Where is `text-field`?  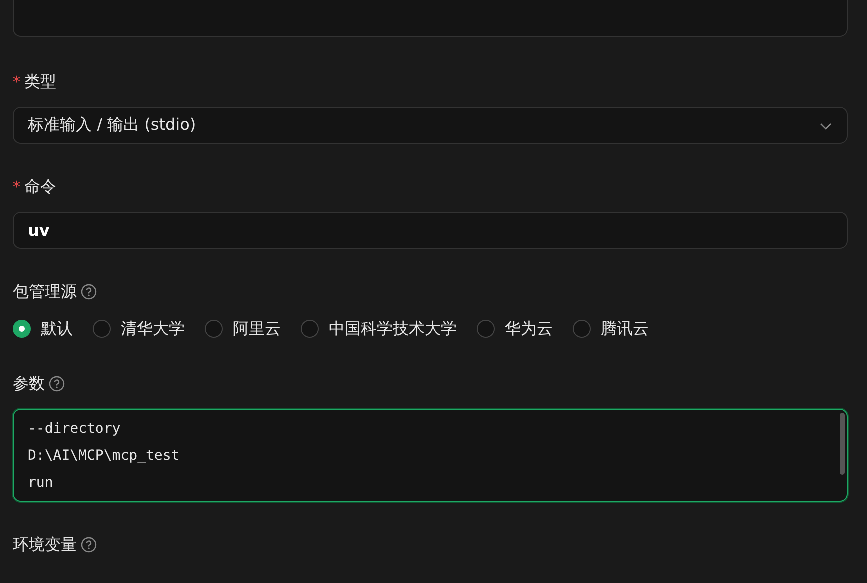 text-field is located at coordinates (430, 18).